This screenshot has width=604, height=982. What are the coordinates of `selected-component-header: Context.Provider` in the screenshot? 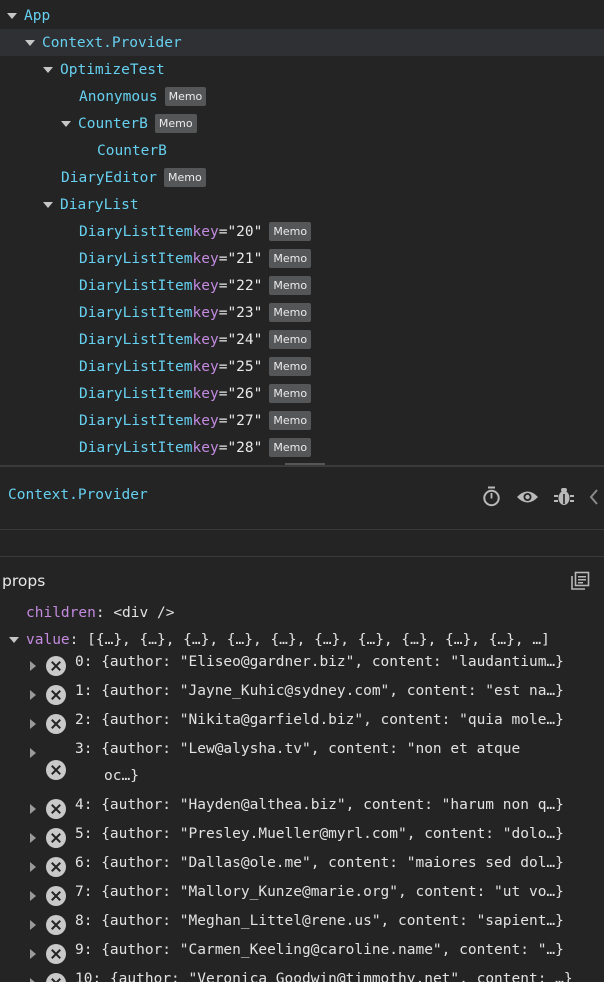 It's located at (302, 498).